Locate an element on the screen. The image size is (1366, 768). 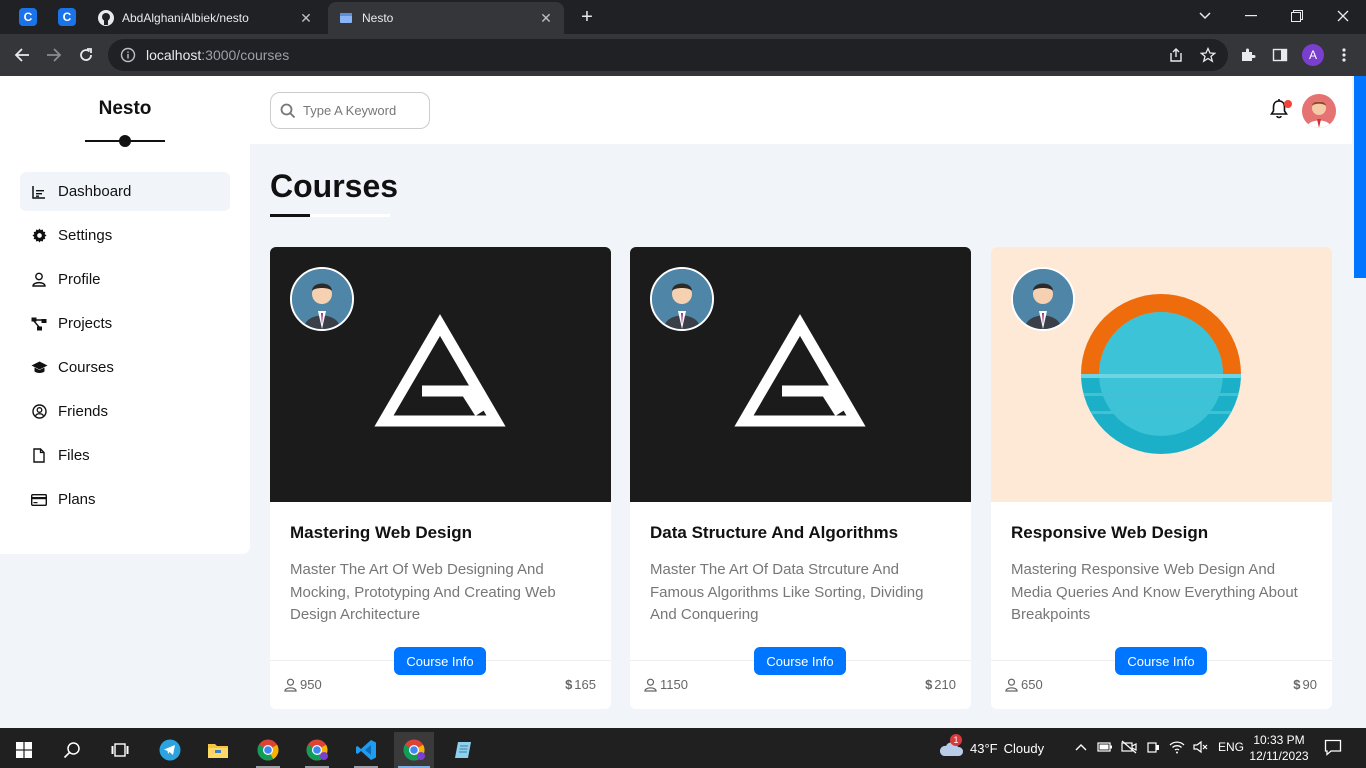
clock-date: 12/11/2023 is located at coordinates (1279, 756).